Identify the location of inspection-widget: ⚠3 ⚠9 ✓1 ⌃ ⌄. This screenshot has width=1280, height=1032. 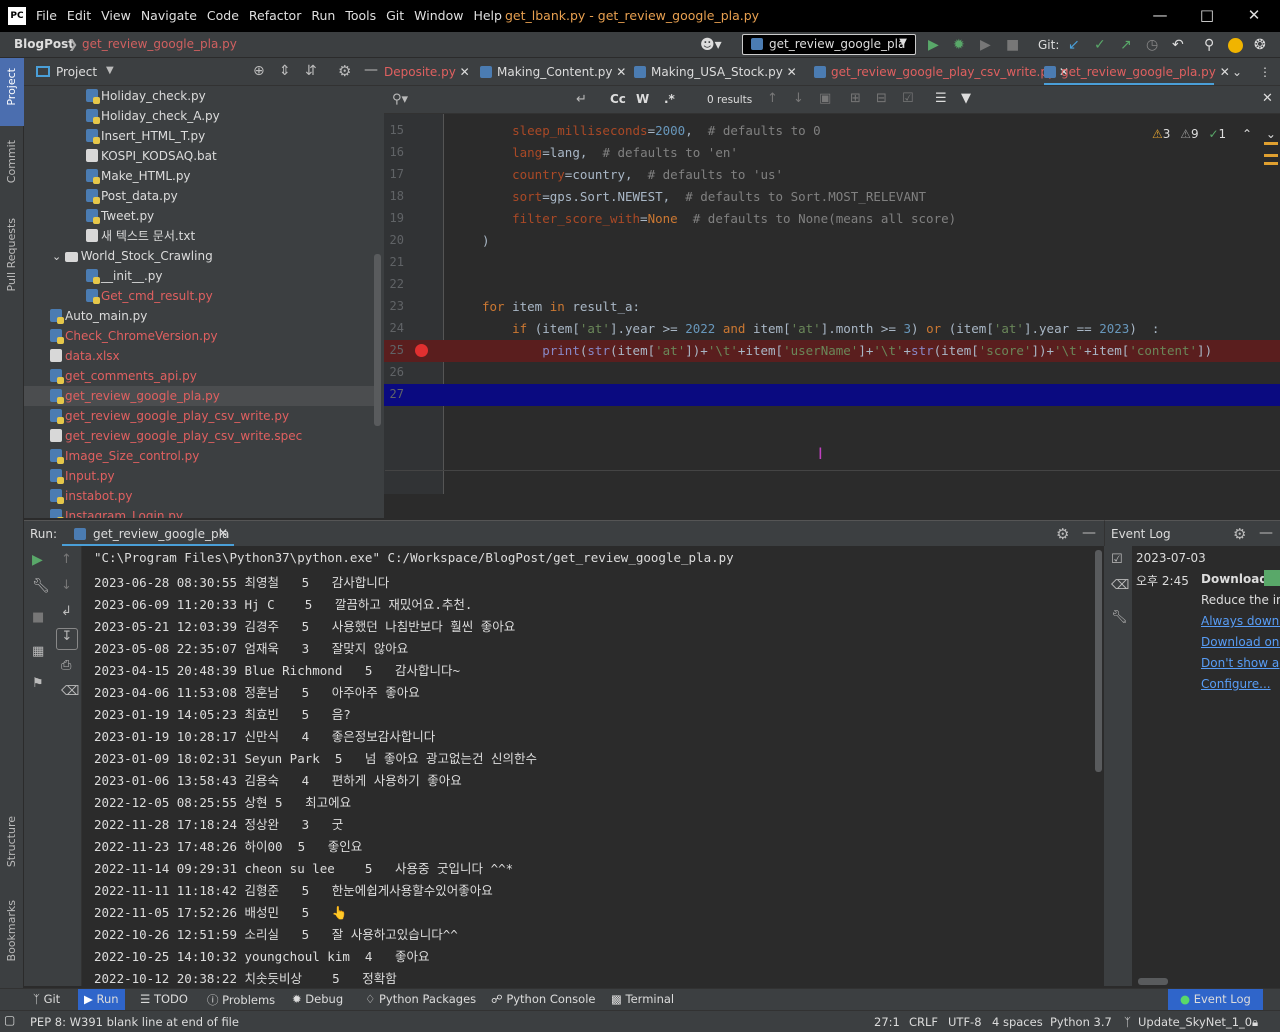
(1214, 134).